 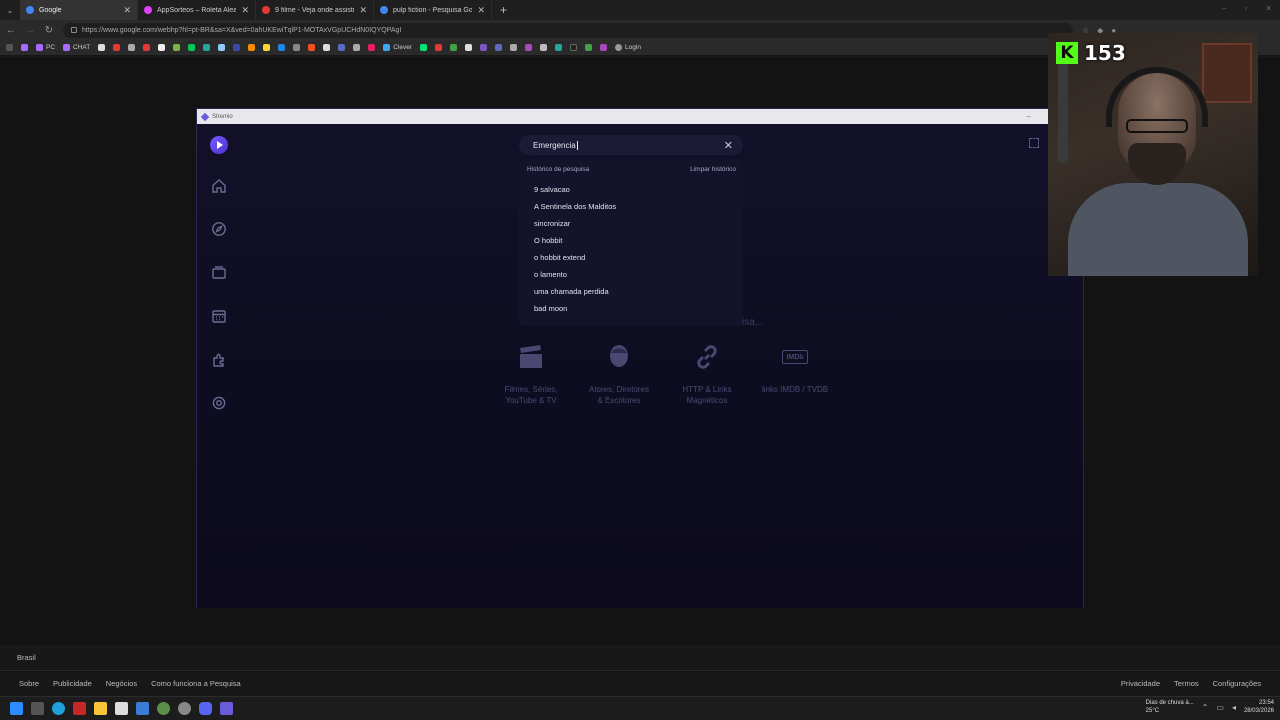 What do you see at coordinates (219, 360) in the screenshot?
I see `addons-icon` at bounding box center [219, 360].